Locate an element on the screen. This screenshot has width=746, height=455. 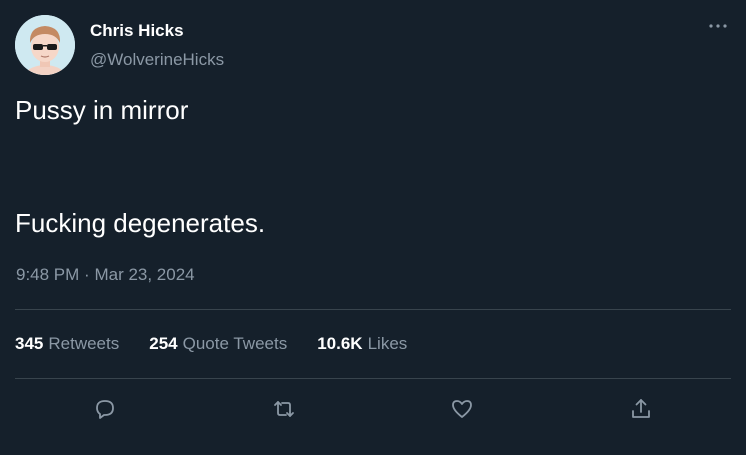
tweet-date: Mar 23, 2024 is located at coordinates (144, 274).